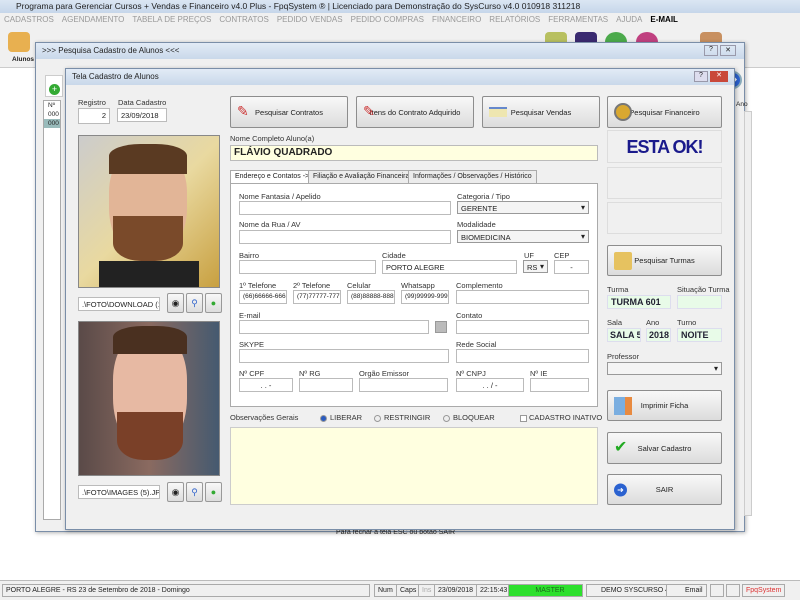 The image size is (800, 600). I want to click on professor-select, so click(664, 368).